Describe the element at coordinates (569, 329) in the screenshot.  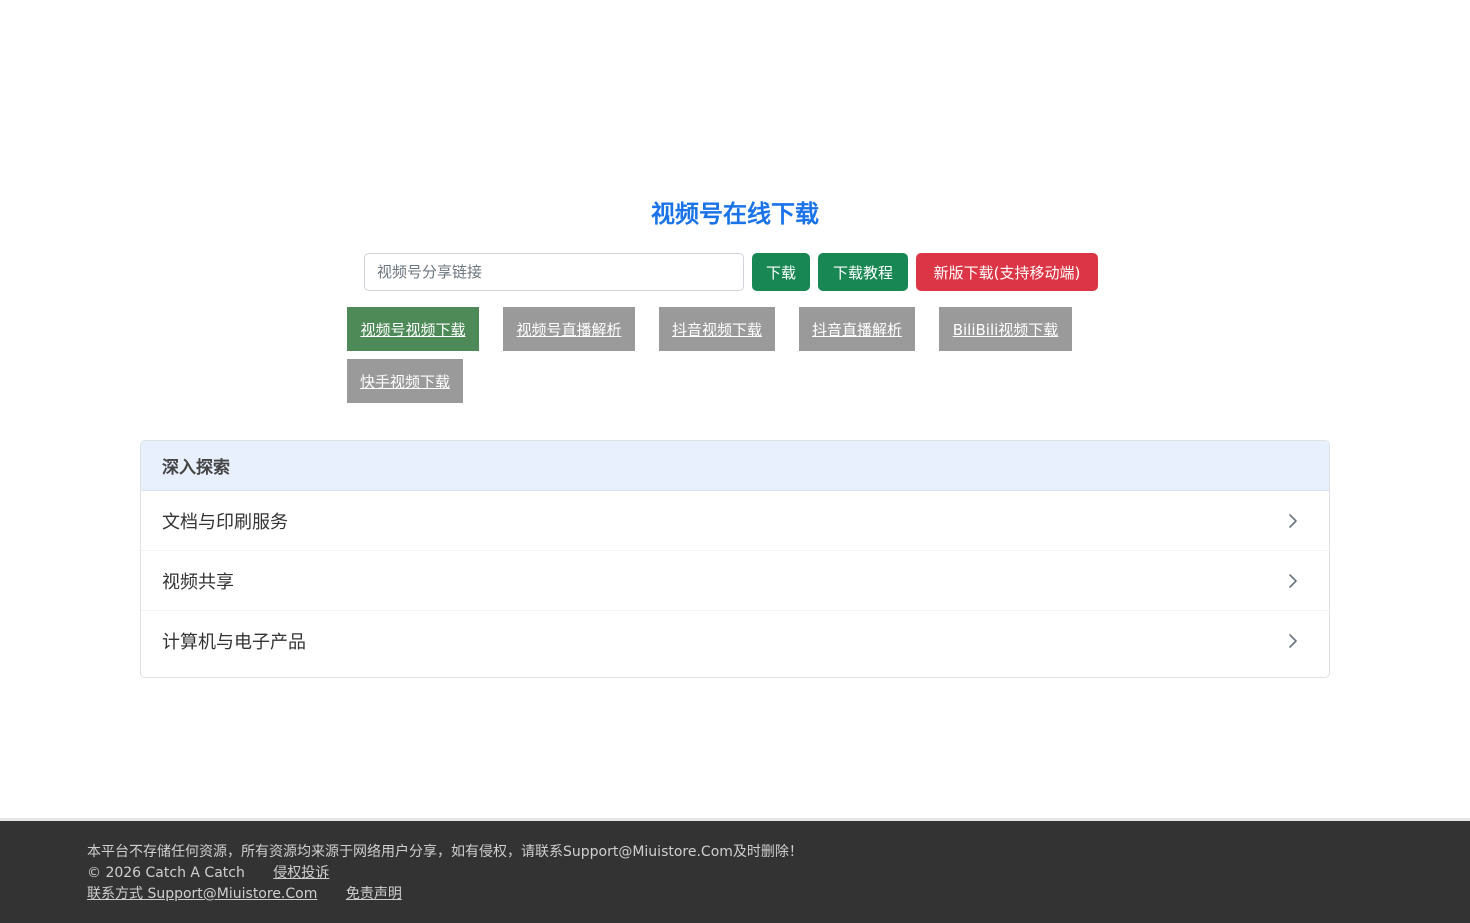
I see `tab-channels-live: 视频号直播解析` at that location.